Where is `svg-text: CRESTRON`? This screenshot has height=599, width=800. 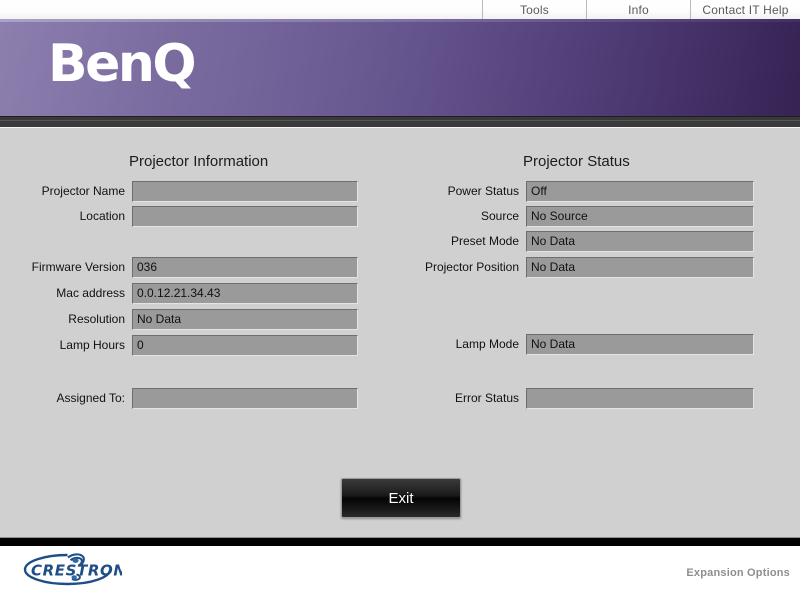 svg-text: CRESTRON is located at coordinates (76, 571).